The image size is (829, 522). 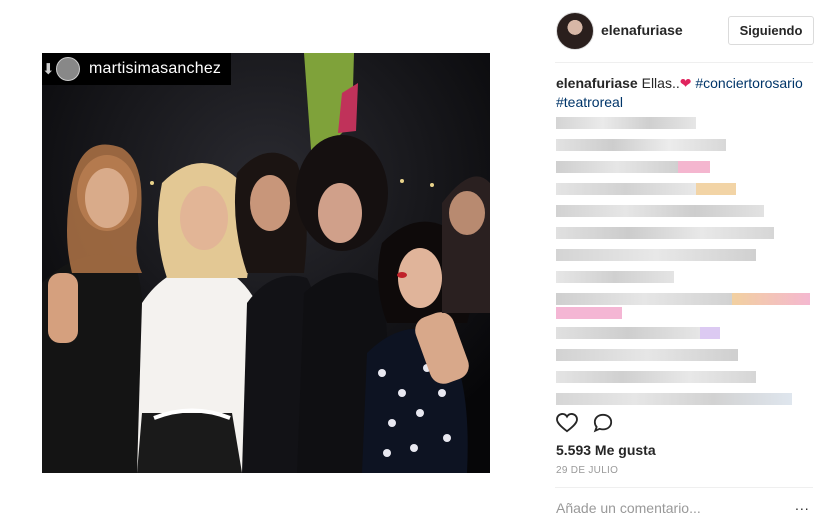 What do you see at coordinates (575, 31) in the screenshot?
I see `avatar` at bounding box center [575, 31].